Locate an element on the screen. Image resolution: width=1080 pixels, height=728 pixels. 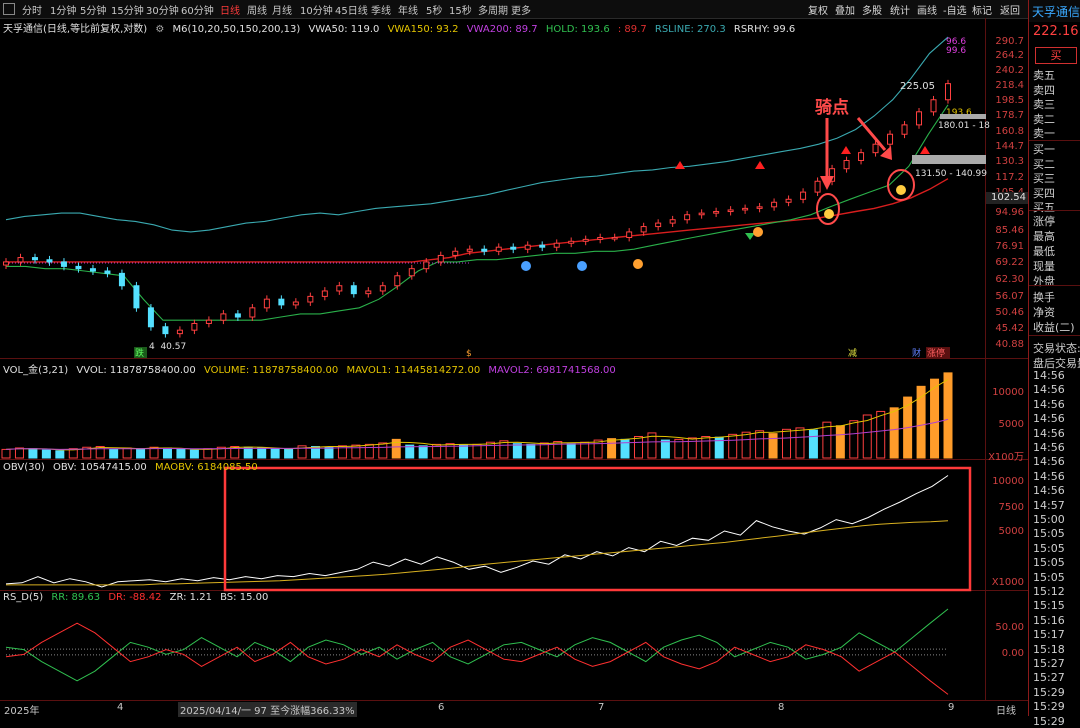
price-tick: 264.2 is located at coordinates (1009, 55).